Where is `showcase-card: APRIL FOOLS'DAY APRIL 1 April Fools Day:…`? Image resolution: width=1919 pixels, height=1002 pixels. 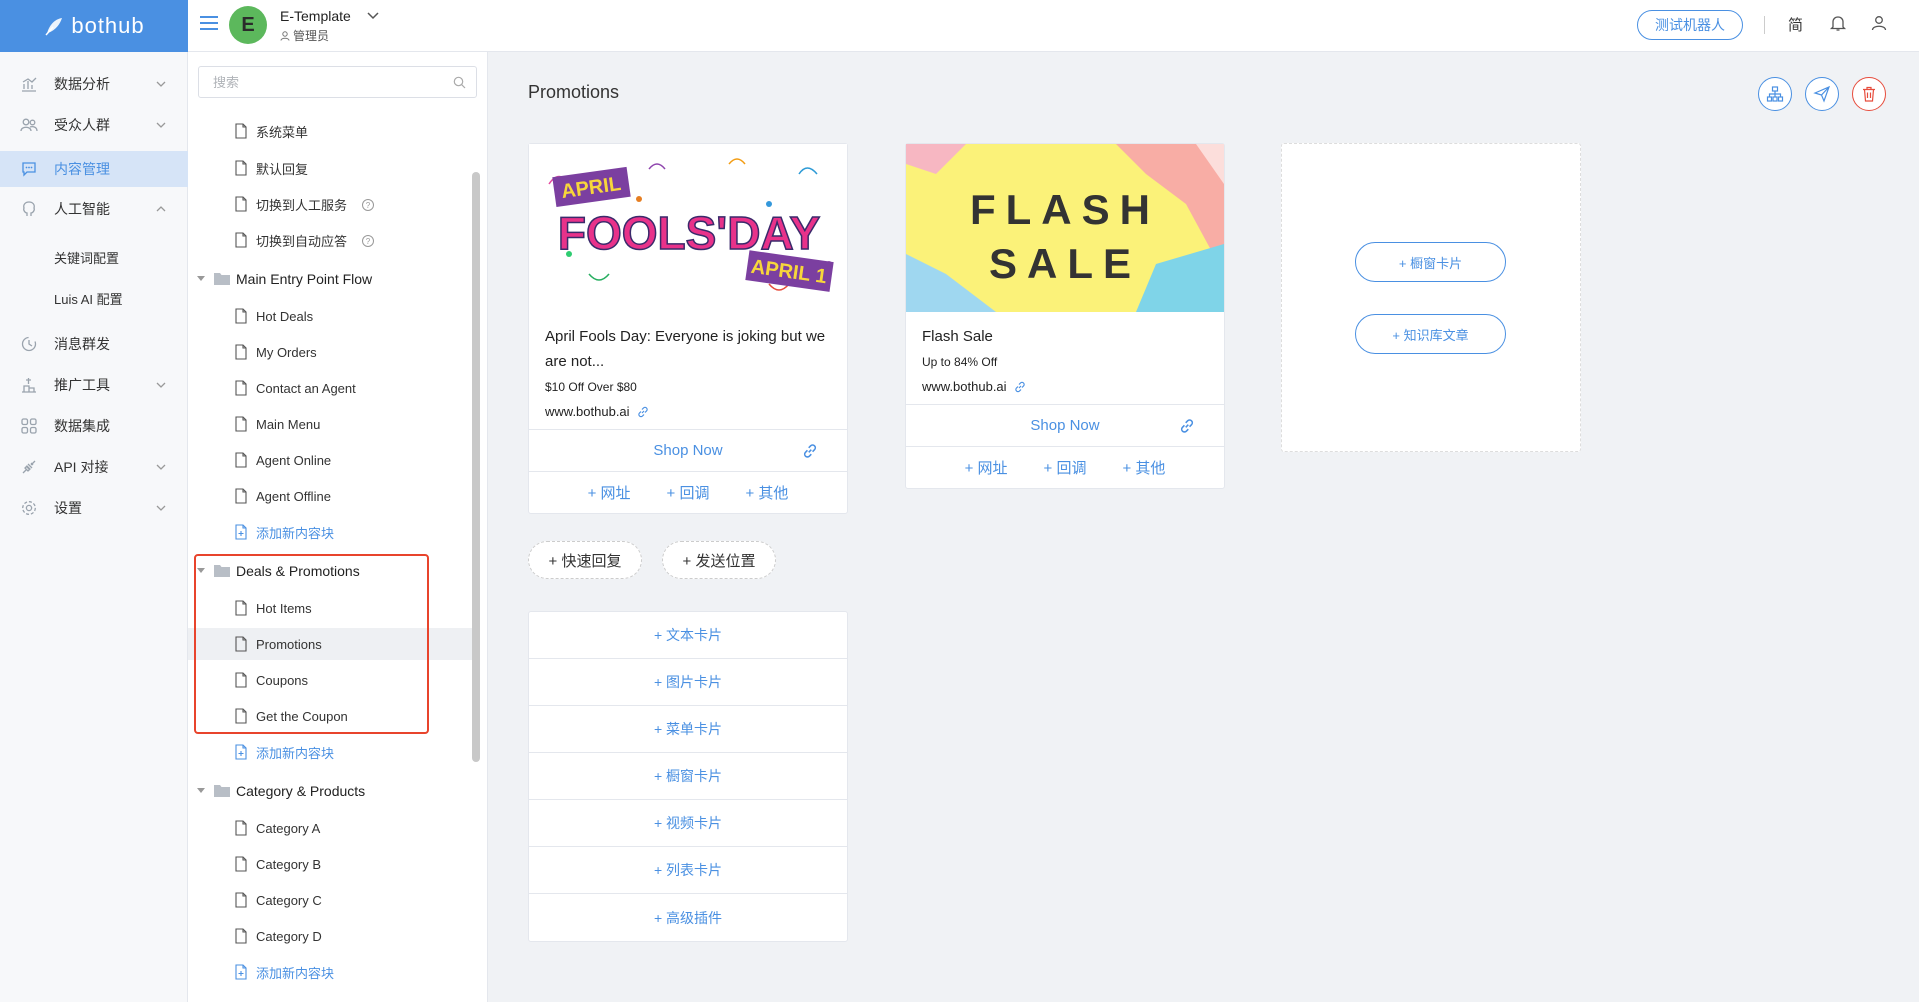 showcase-card: APRIL FOOLS'DAY APRIL 1 April Fools Day:… is located at coordinates (688, 328).